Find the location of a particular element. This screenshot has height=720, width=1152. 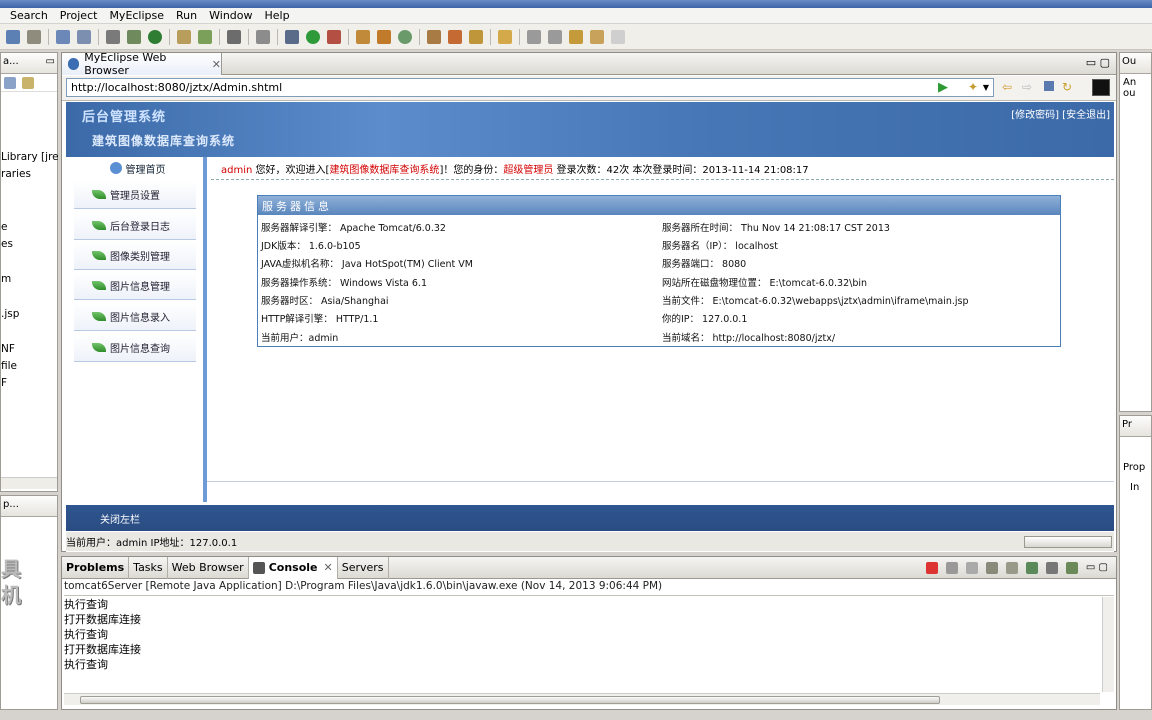

scrollbar-thumb is located at coordinates (510, 700).